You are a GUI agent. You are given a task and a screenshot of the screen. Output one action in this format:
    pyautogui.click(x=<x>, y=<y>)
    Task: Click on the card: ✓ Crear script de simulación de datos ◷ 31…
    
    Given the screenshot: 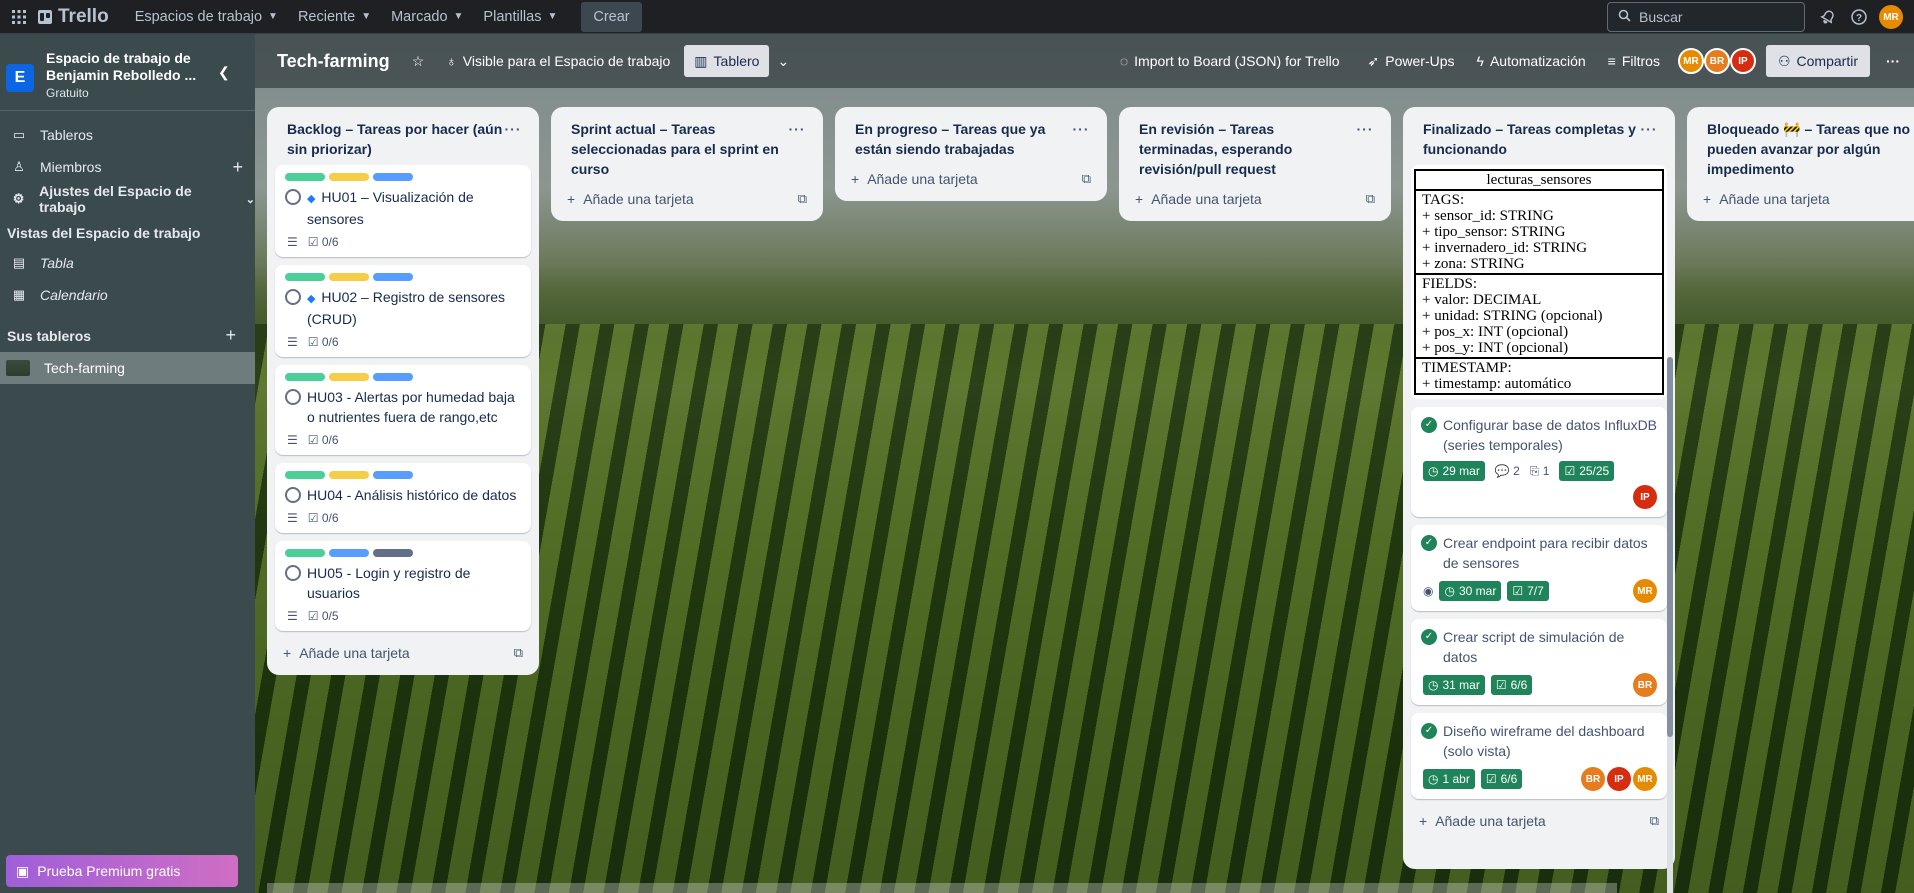 What is the action you would take?
    pyautogui.click(x=1539, y=662)
    